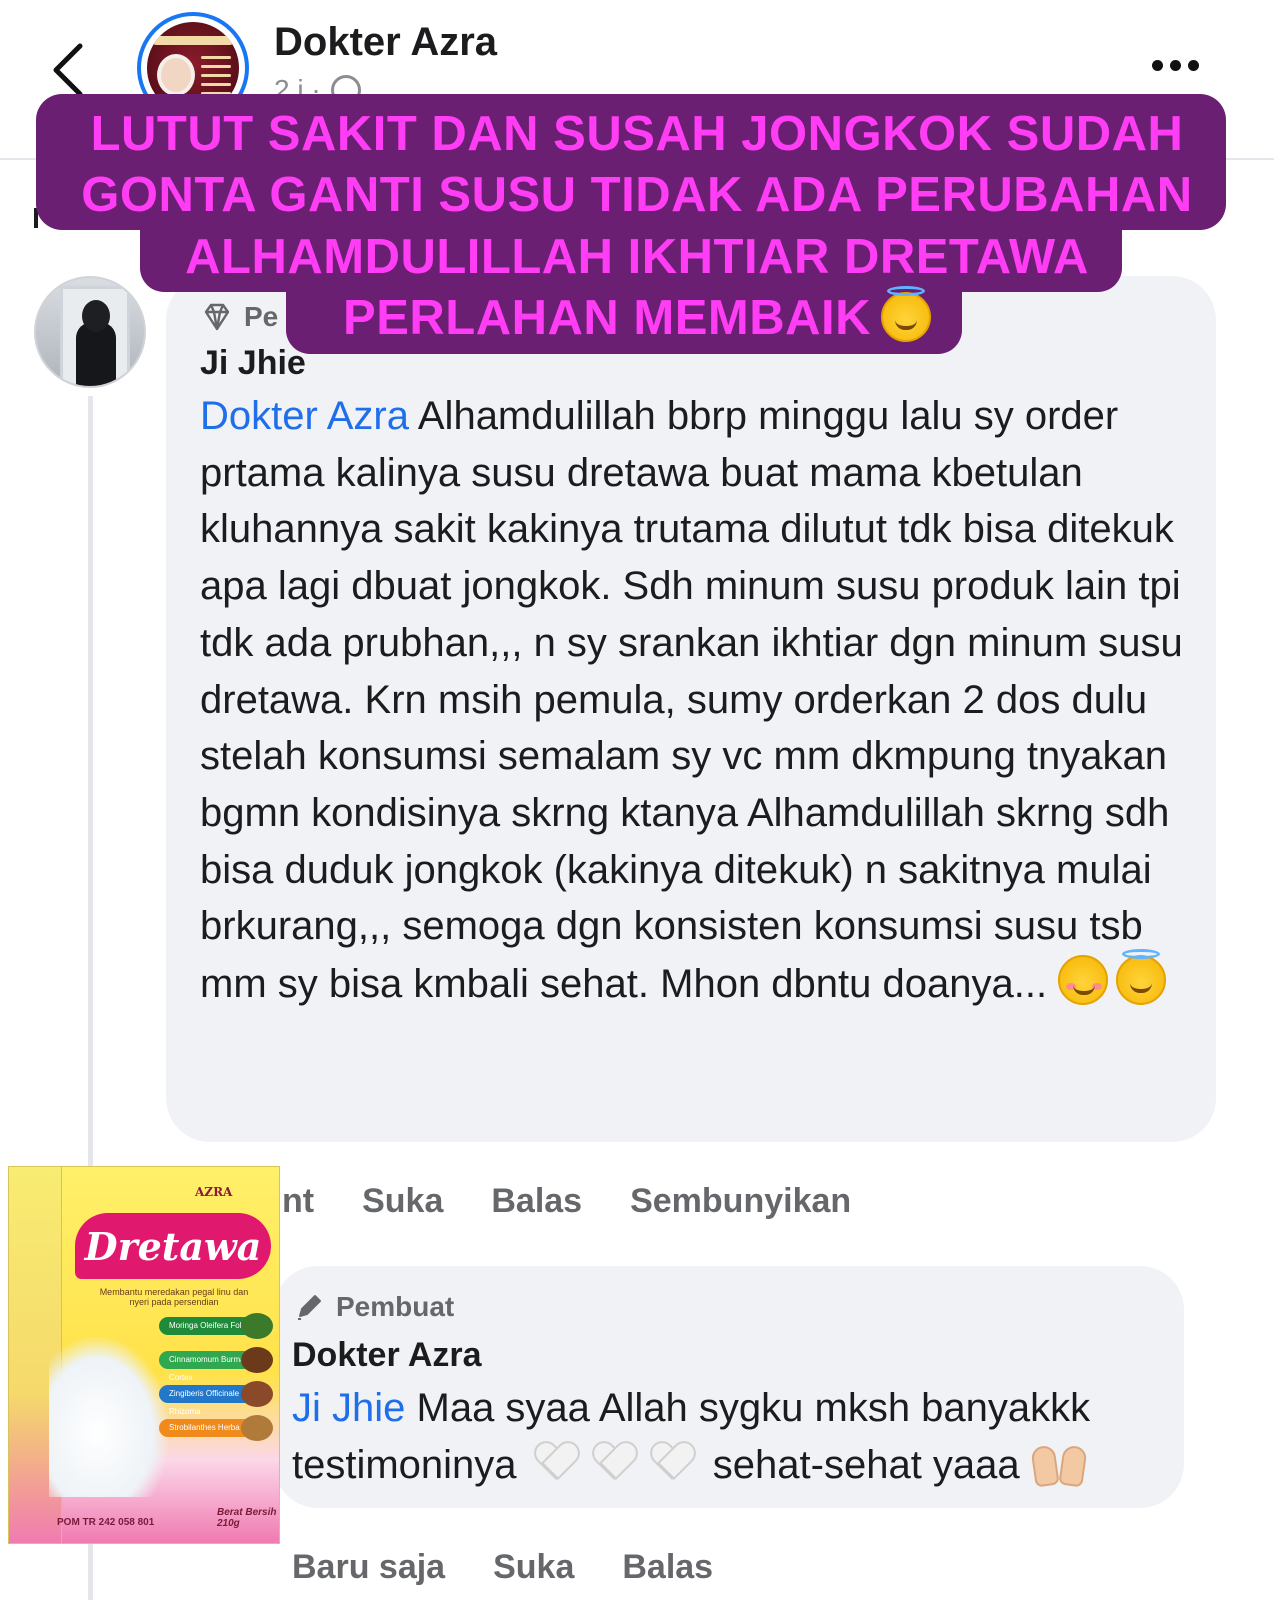 This screenshot has height=1600, width=1274. Describe the element at coordinates (109, 1417) in the screenshot. I see `milk-splash-icon` at that location.